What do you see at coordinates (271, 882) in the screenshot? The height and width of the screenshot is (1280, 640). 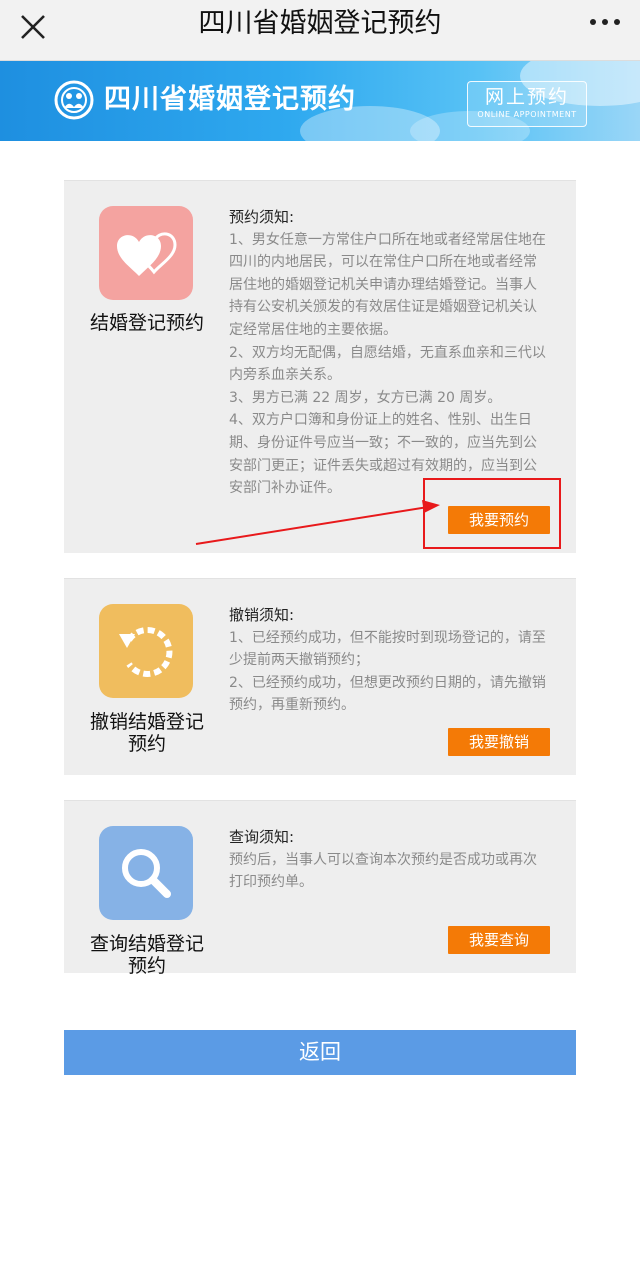 I see `notice-line: 打印预约单。` at bounding box center [271, 882].